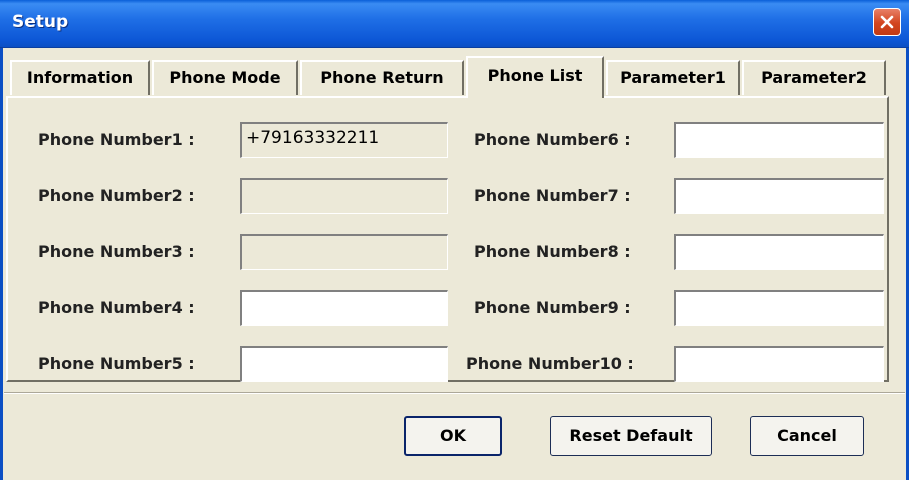 This screenshot has width=909, height=480. Describe the element at coordinates (454, 24) in the screenshot. I see `title-bar: Setup` at that location.